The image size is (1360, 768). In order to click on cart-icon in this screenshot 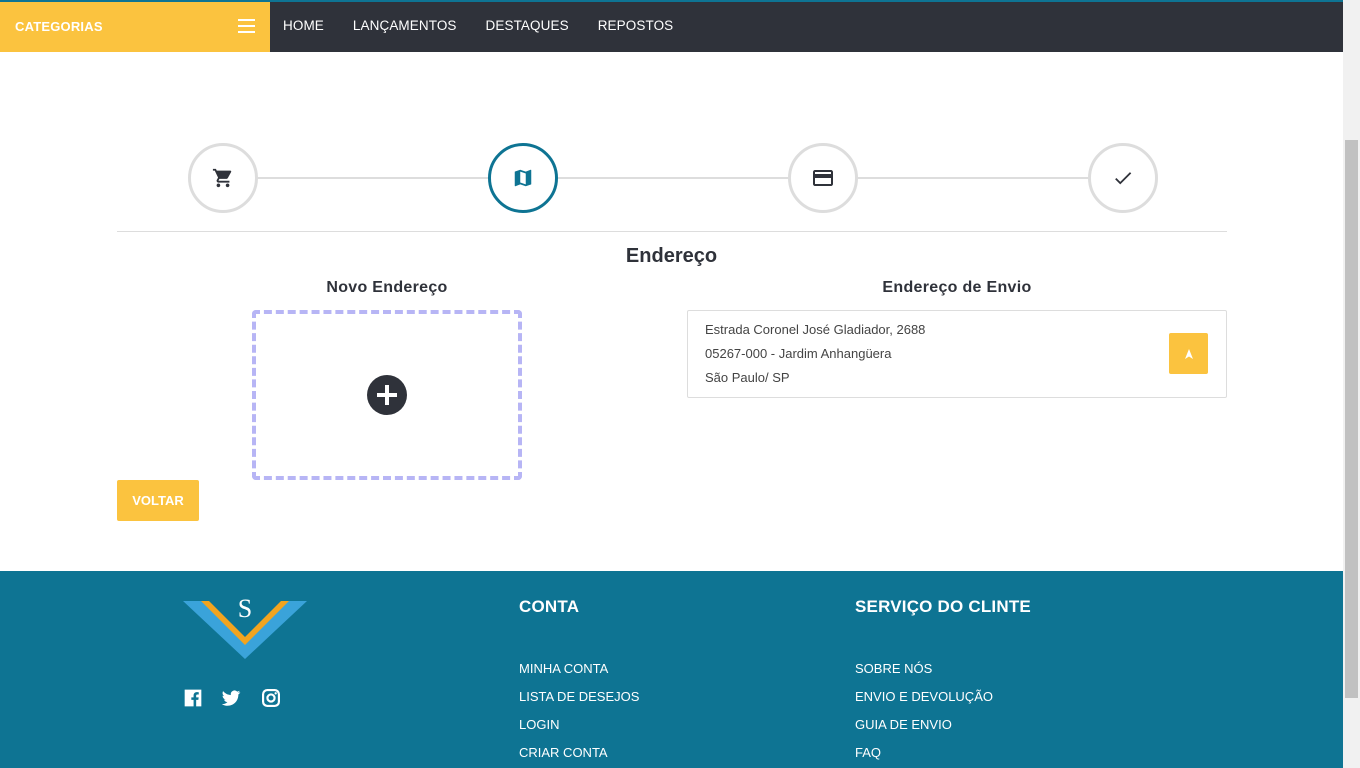, I will do `click(222, 178)`.